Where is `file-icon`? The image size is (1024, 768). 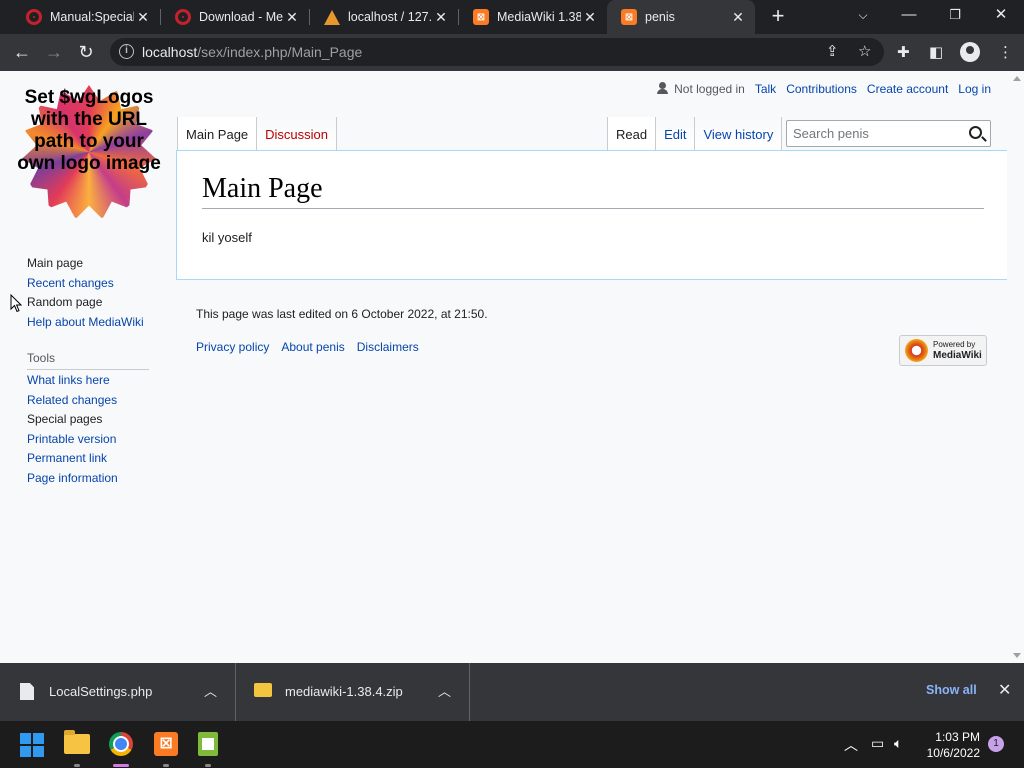 file-icon is located at coordinates (27, 691).